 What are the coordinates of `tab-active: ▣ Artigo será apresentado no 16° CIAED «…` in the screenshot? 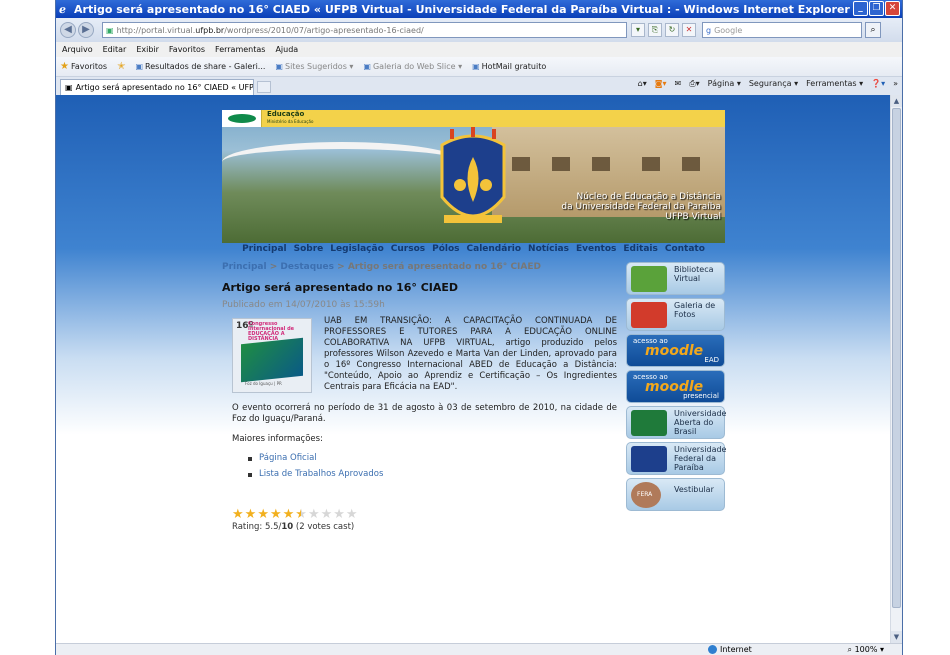 It's located at (157, 87).